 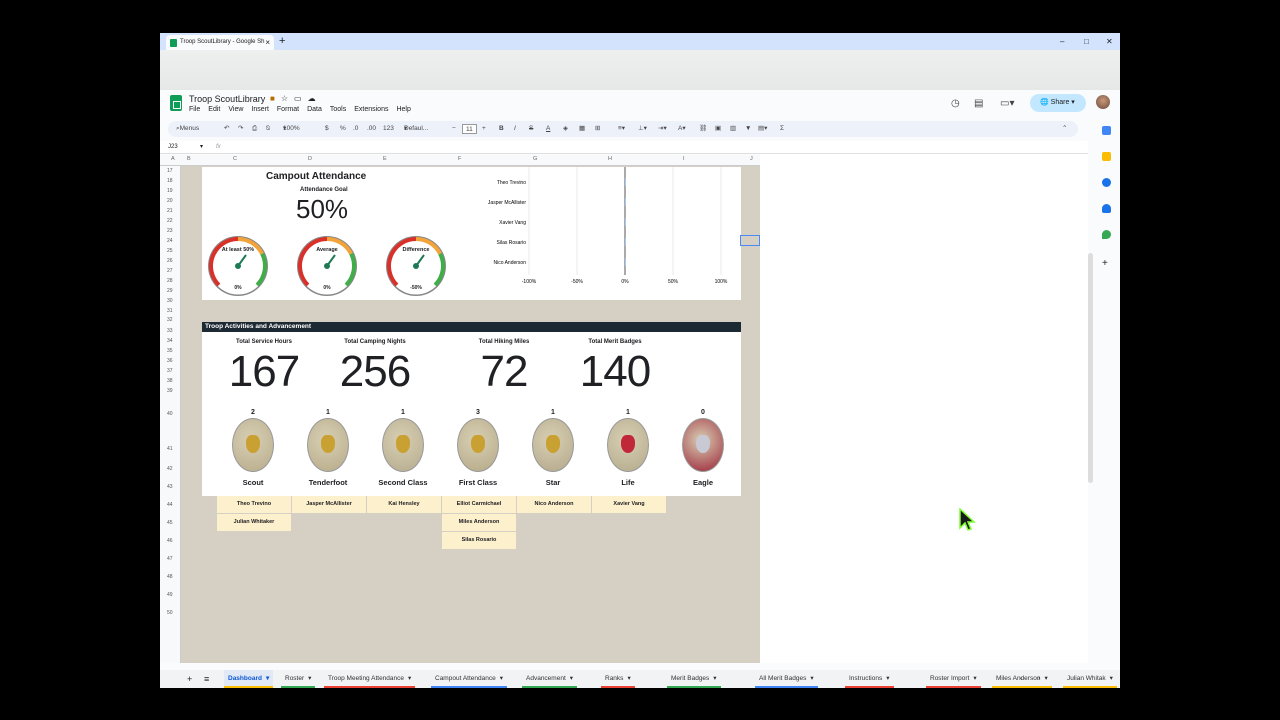 I want to click on menu-data: Data, so click(x=314, y=109).